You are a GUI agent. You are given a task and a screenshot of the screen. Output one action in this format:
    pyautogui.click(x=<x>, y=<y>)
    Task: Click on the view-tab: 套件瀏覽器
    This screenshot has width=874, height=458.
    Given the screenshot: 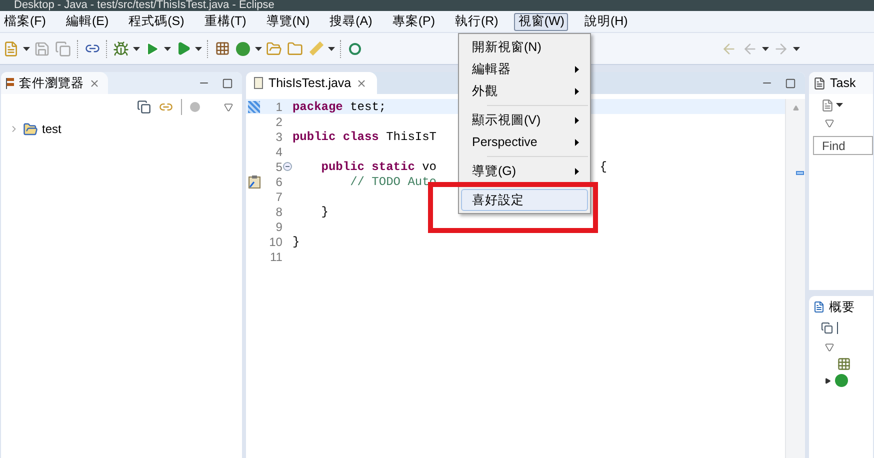 What is the action you would take?
    pyautogui.click(x=54, y=83)
    